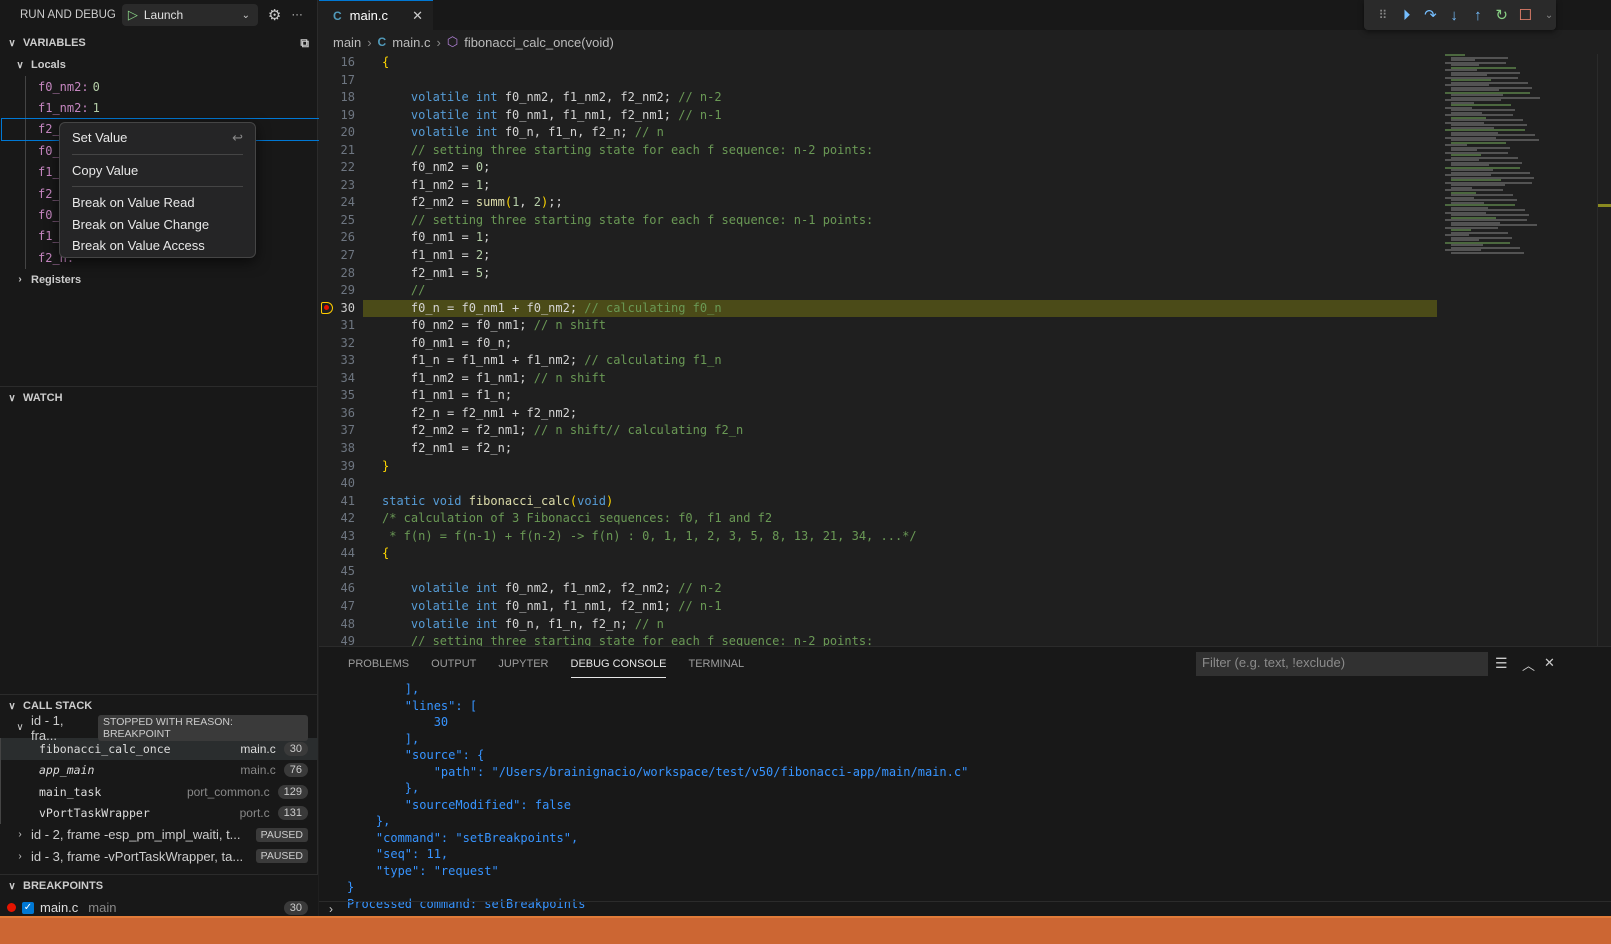 The width and height of the screenshot is (1611, 944). Describe the element at coordinates (297, 15) in the screenshot. I see `more-icon: ···` at that location.